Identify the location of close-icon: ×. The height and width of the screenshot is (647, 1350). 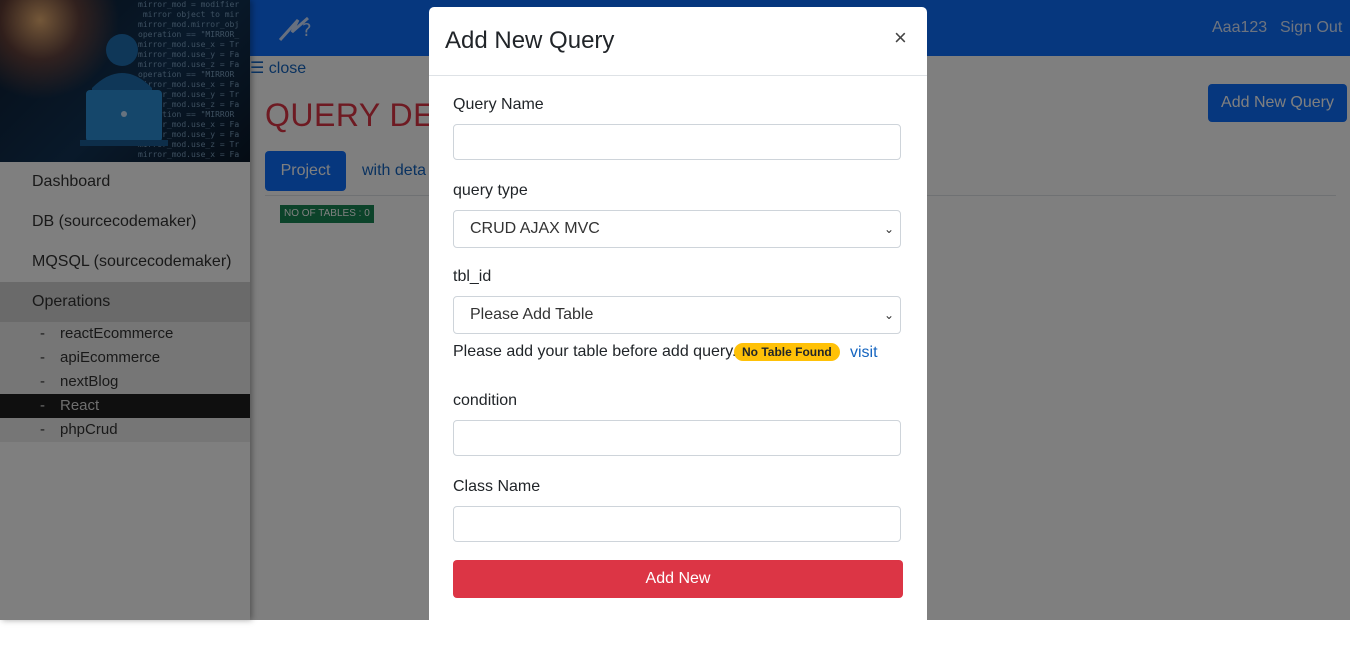
(900, 38).